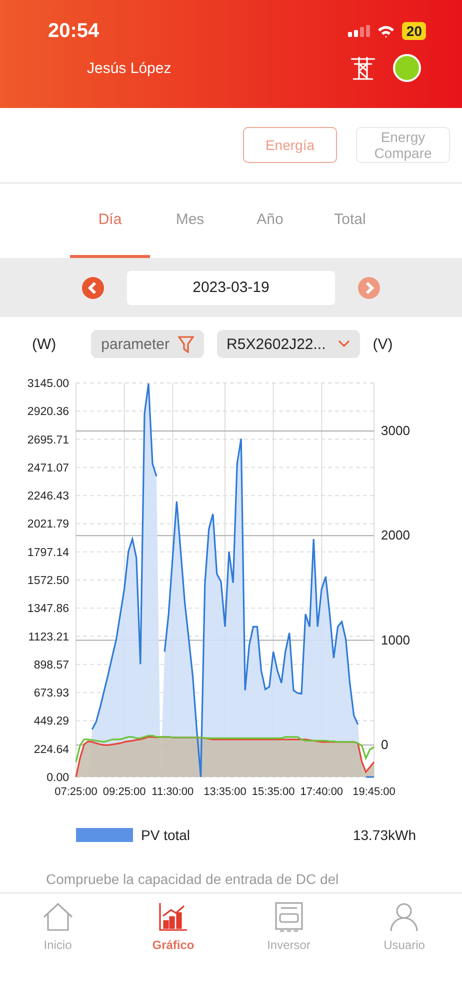  I want to click on wifi-icon, so click(386, 31).